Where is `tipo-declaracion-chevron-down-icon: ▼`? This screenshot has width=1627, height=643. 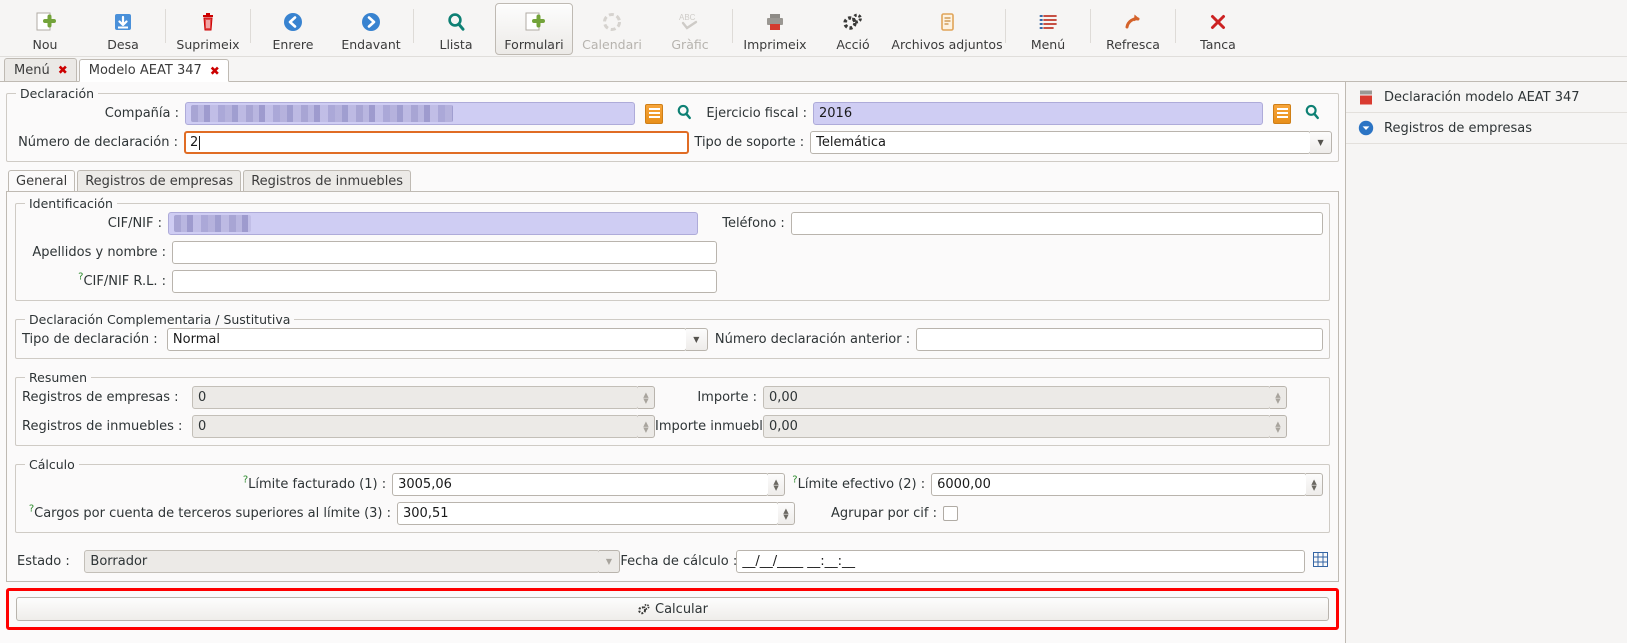 tipo-declaracion-chevron-down-icon: ▼ is located at coordinates (696, 339).